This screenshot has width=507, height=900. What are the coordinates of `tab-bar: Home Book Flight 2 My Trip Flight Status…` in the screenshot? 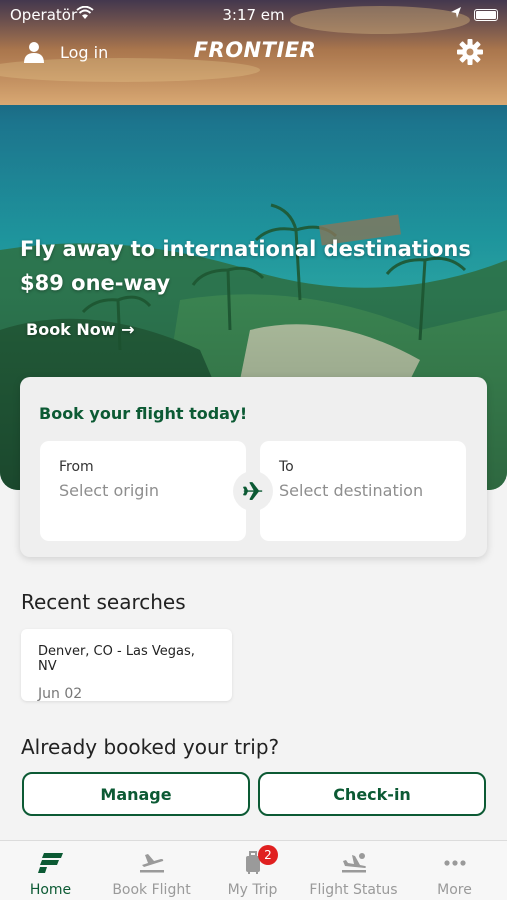 It's located at (253, 870).